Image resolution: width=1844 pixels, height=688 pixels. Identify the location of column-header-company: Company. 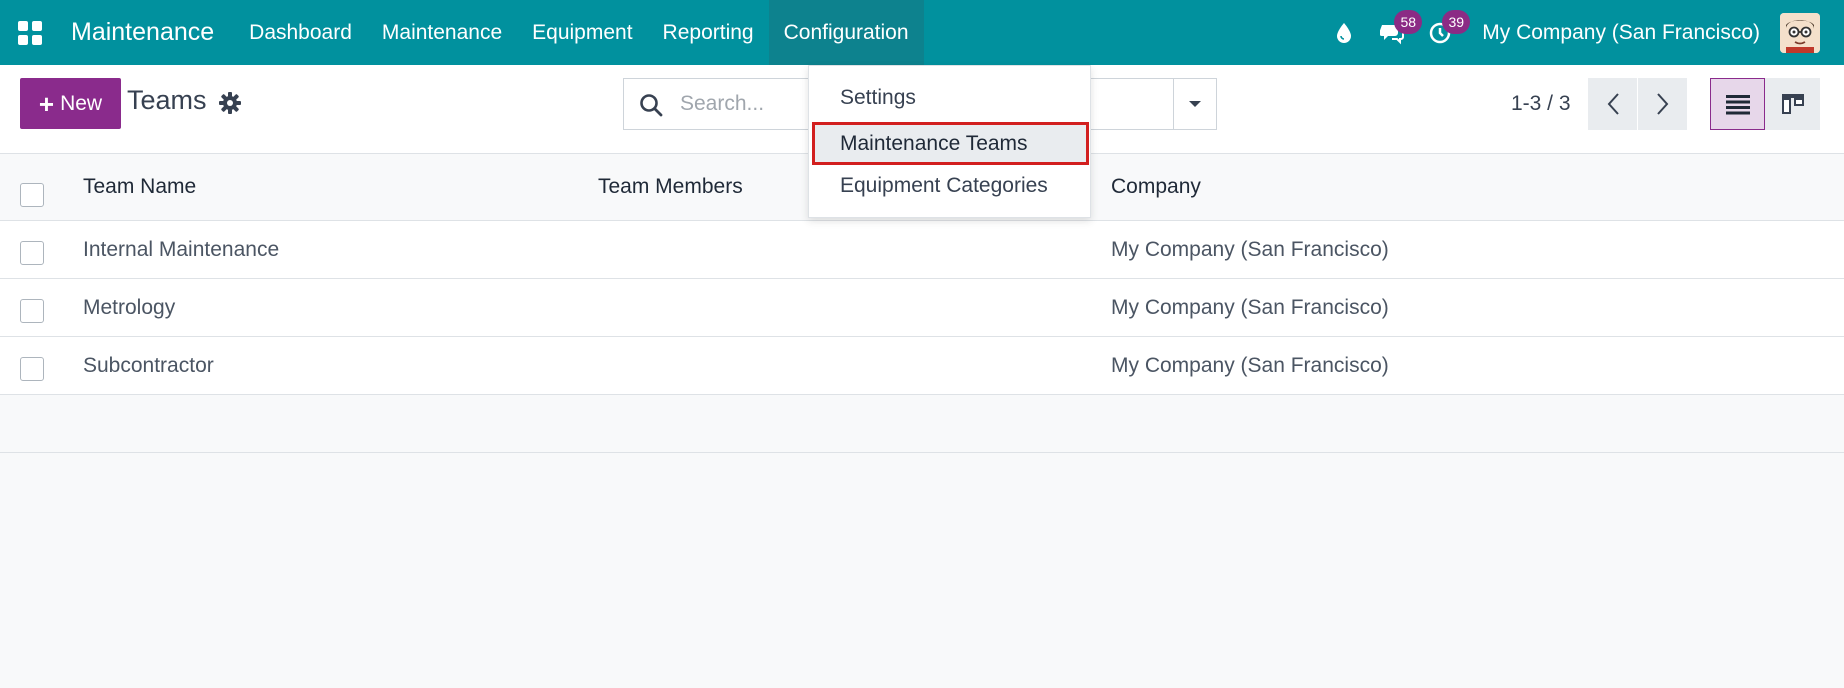
(1156, 187).